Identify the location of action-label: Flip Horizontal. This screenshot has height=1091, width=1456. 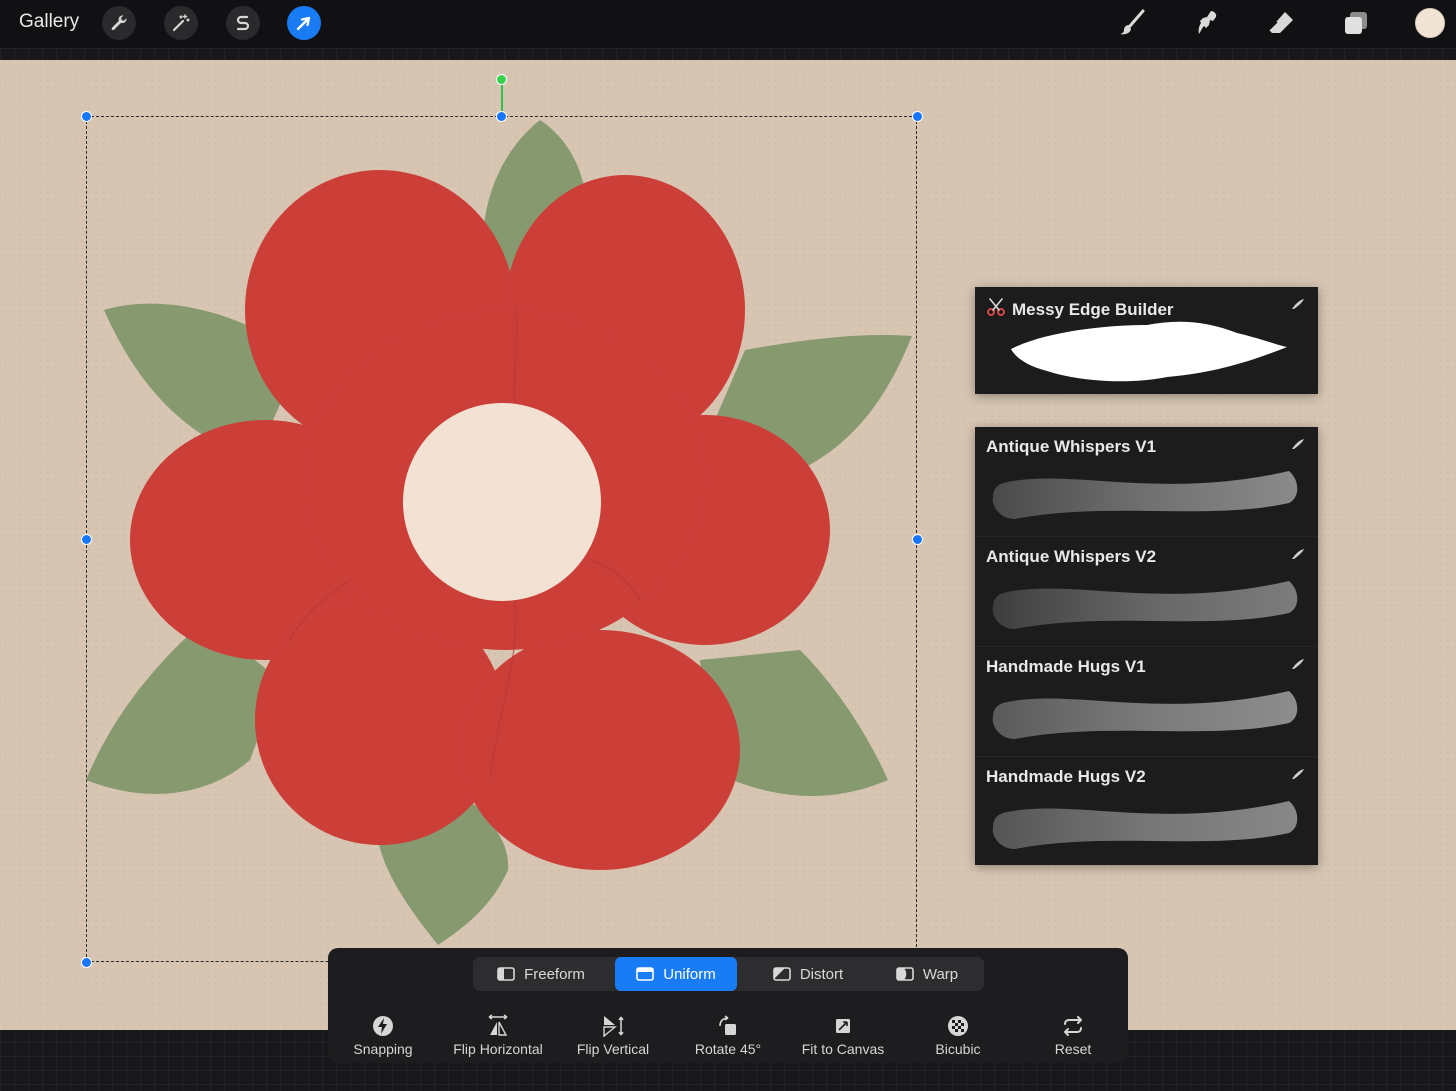
(498, 1049).